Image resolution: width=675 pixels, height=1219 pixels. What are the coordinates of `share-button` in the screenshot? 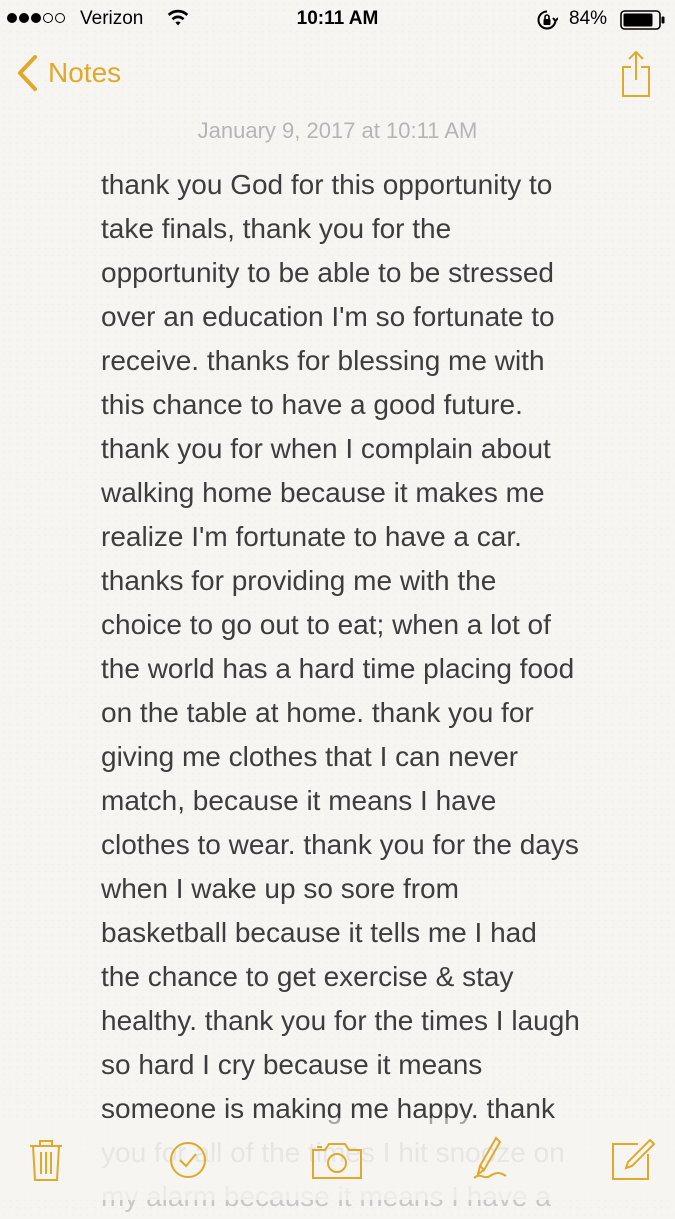 It's located at (636, 76).